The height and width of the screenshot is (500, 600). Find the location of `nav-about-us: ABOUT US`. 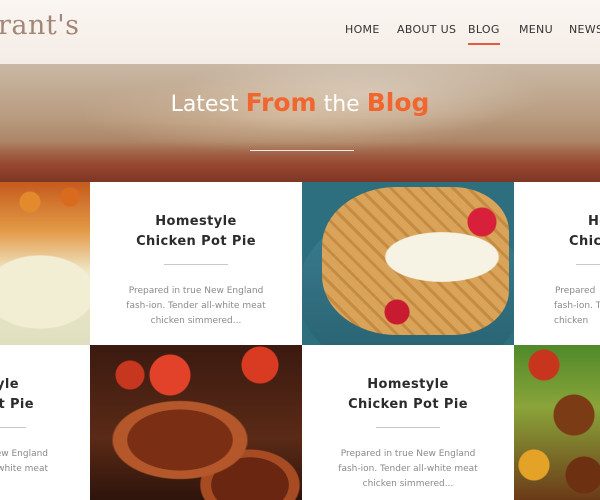

nav-about-us: ABOUT US is located at coordinates (426, 29).